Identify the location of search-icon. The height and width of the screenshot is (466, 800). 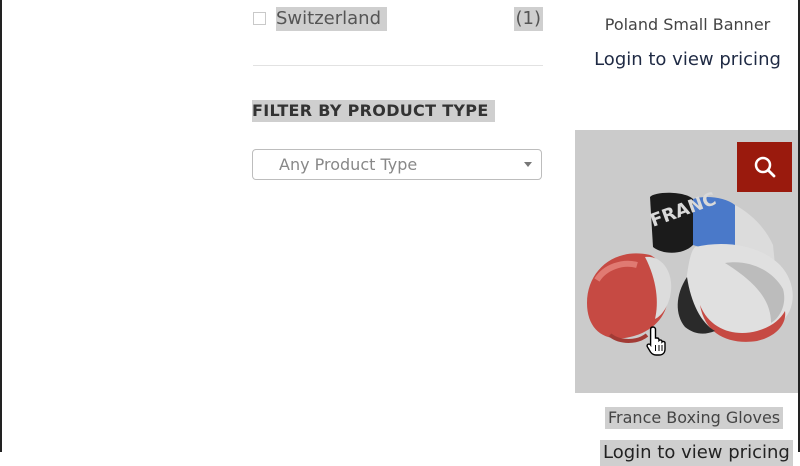
(765, 167).